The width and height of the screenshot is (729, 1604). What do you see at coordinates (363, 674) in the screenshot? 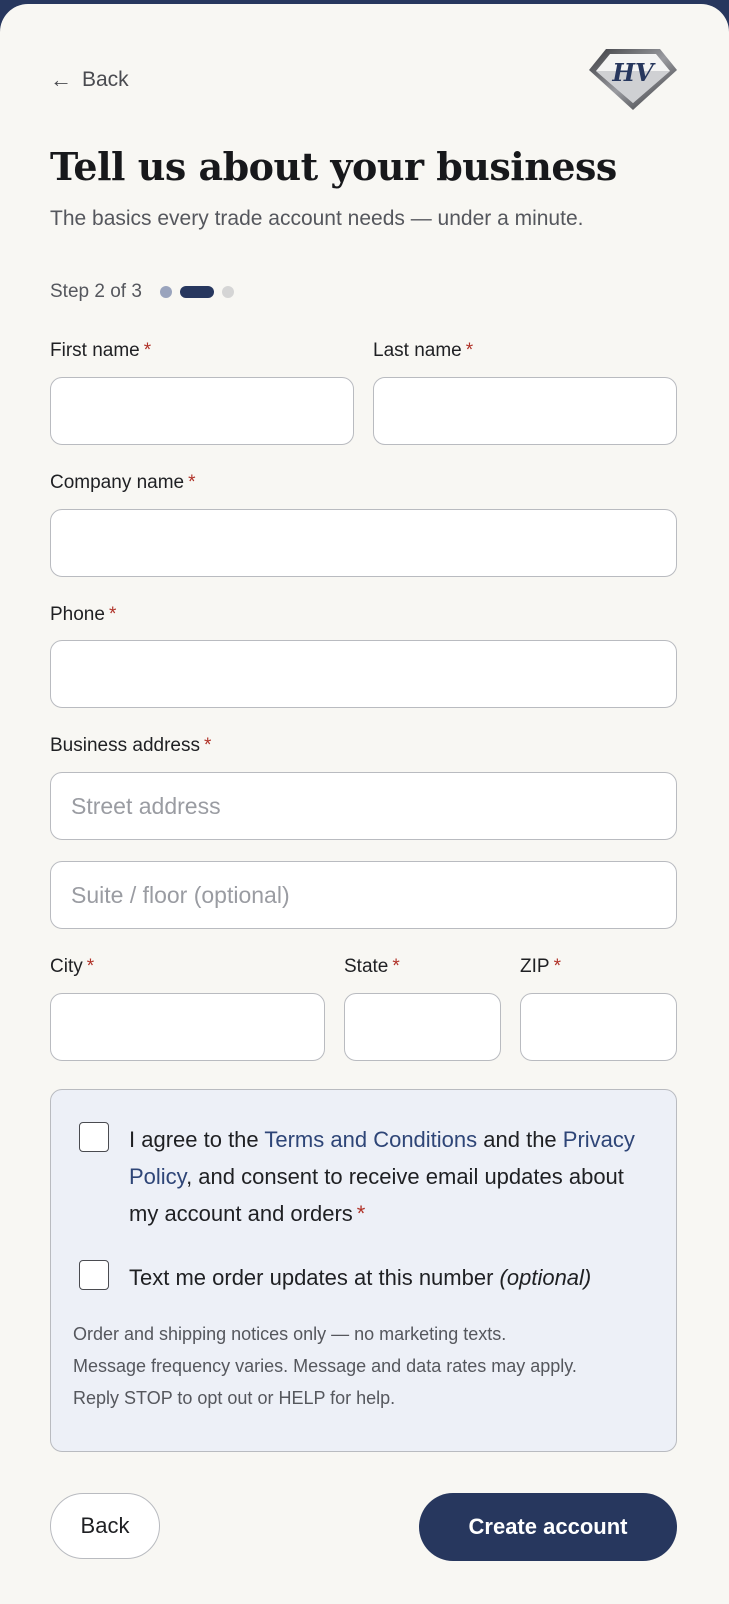
I see `phone-input` at bounding box center [363, 674].